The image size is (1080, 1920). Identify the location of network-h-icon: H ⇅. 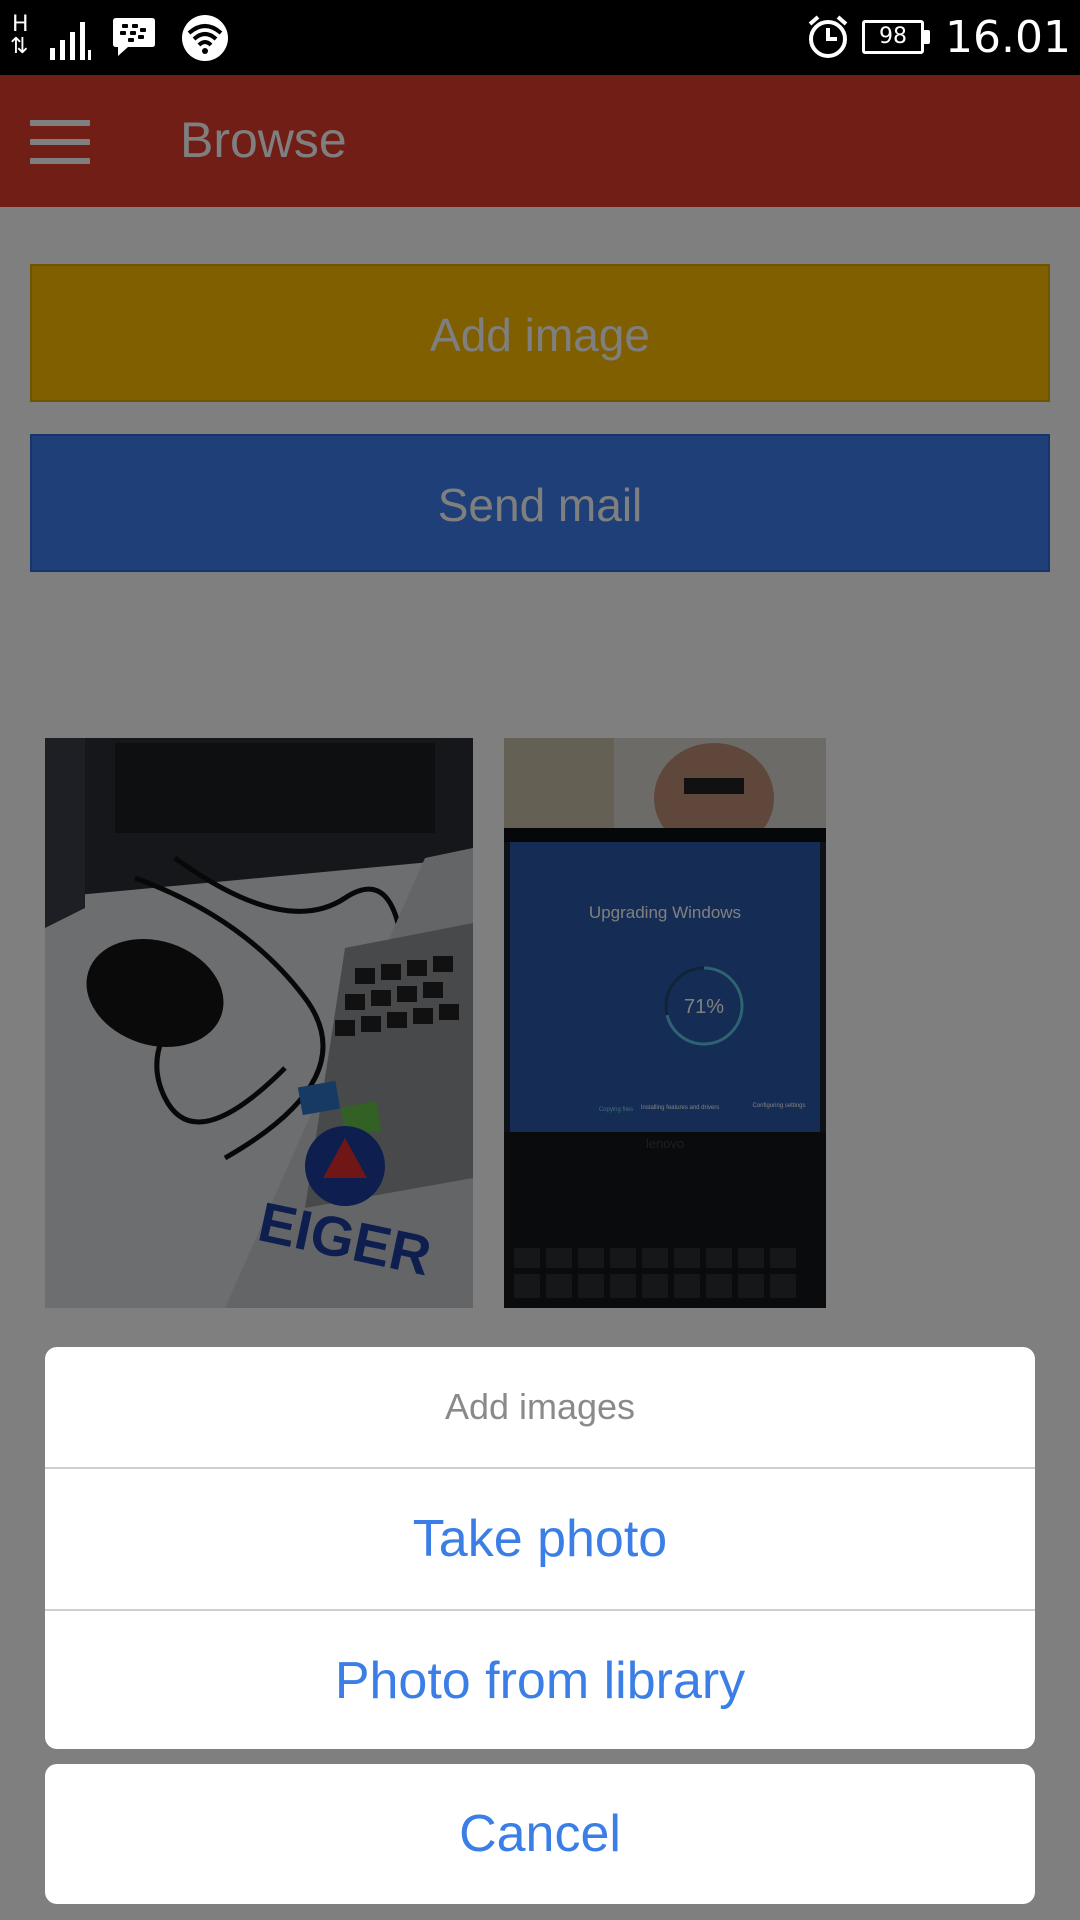
(53, 37).